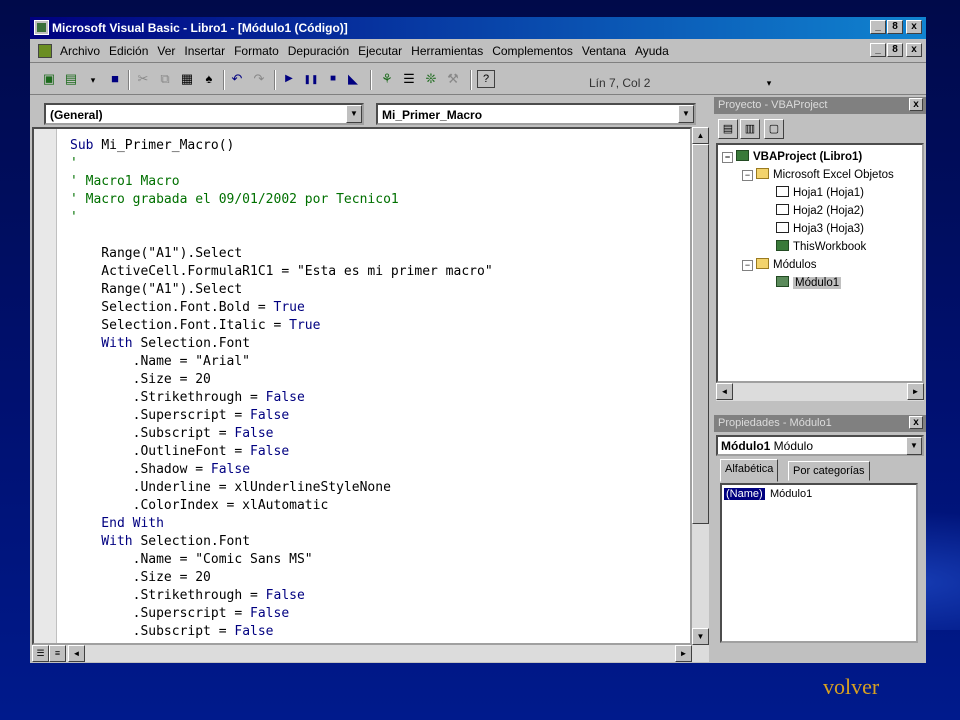 This screenshot has width=960, height=720. Describe the element at coordinates (486, 79) in the screenshot. I see `help-icon: ?` at that location.